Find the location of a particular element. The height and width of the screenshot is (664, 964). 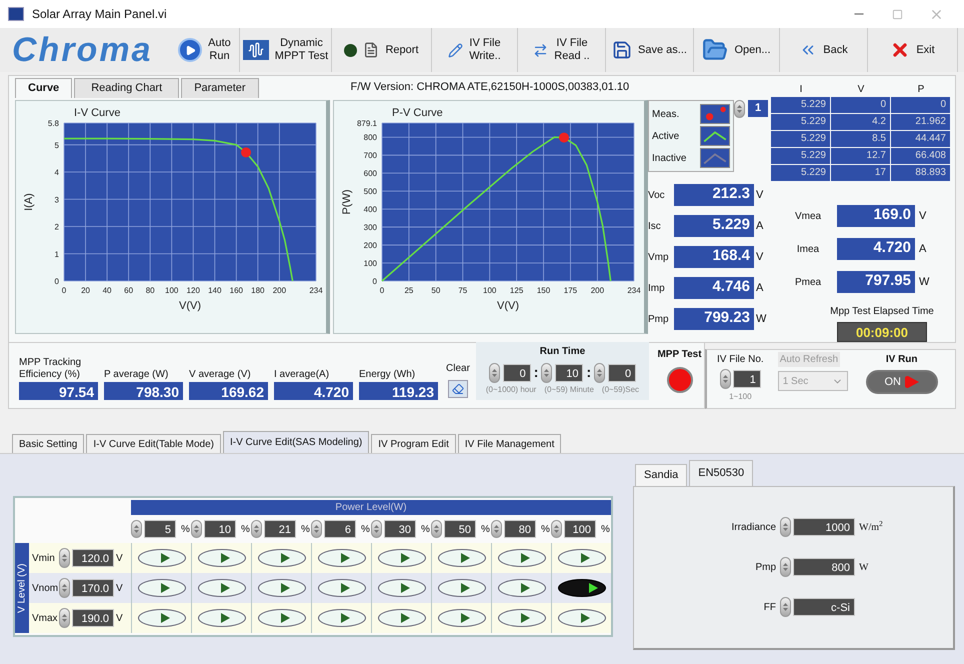

tick-label: 120 is located at coordinates (193, 290).